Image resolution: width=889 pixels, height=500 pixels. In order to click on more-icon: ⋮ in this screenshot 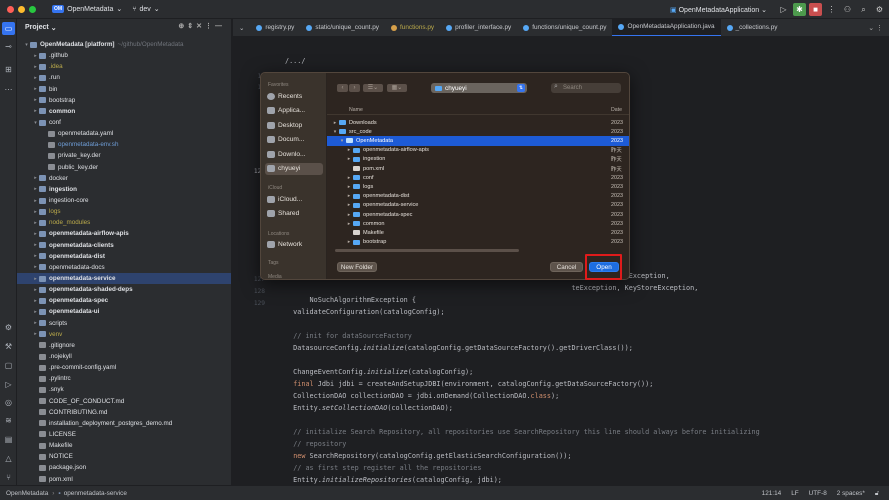, I will do `click(831, 9)`.